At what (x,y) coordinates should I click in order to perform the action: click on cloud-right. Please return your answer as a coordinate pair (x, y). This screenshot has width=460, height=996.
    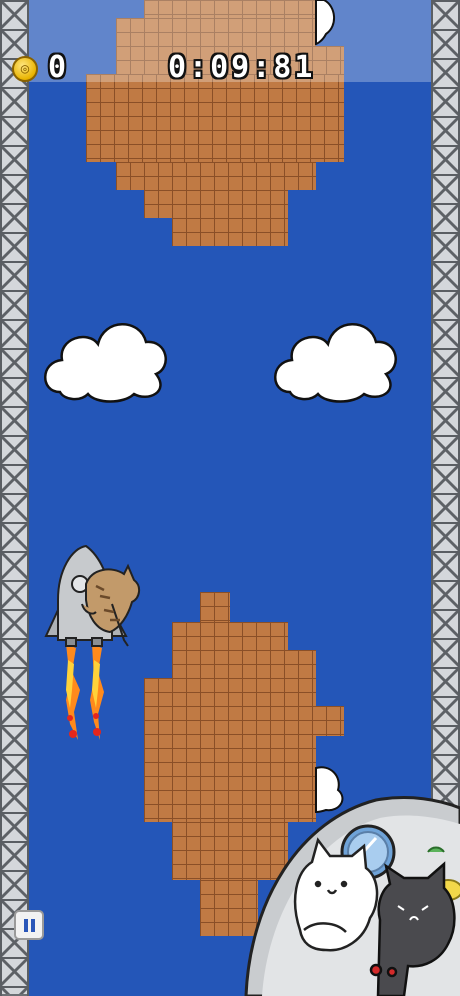
    Looking at the image, I should click on (335, 363).